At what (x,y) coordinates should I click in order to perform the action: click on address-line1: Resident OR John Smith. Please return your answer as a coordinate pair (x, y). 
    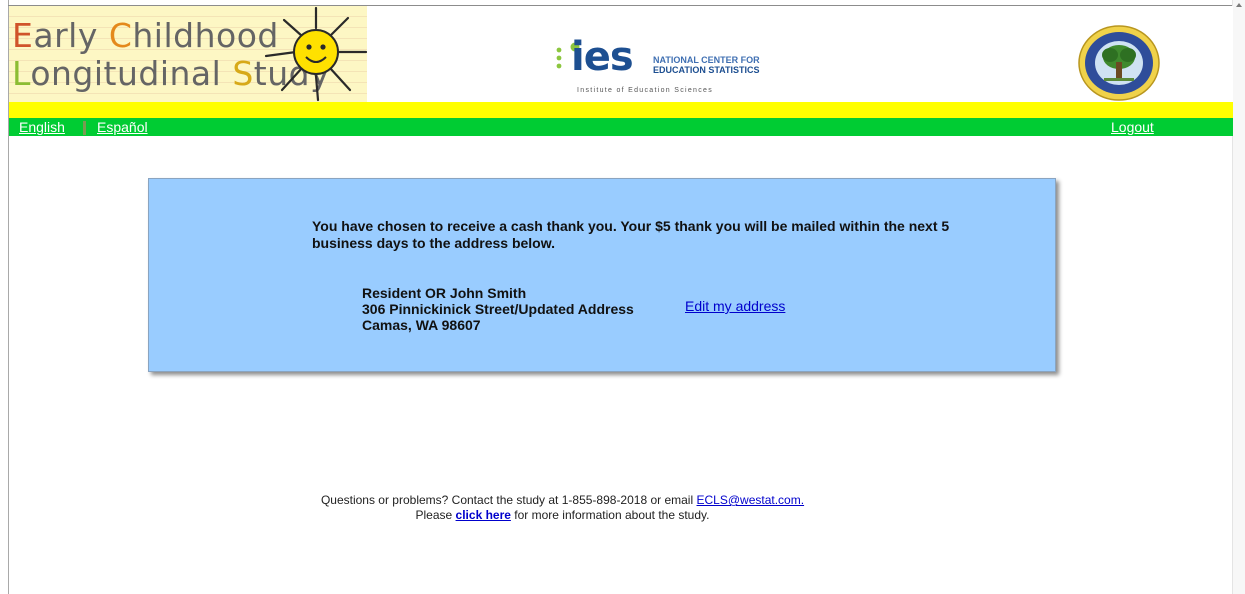
    Looking at the image, I should click on (444, 293).